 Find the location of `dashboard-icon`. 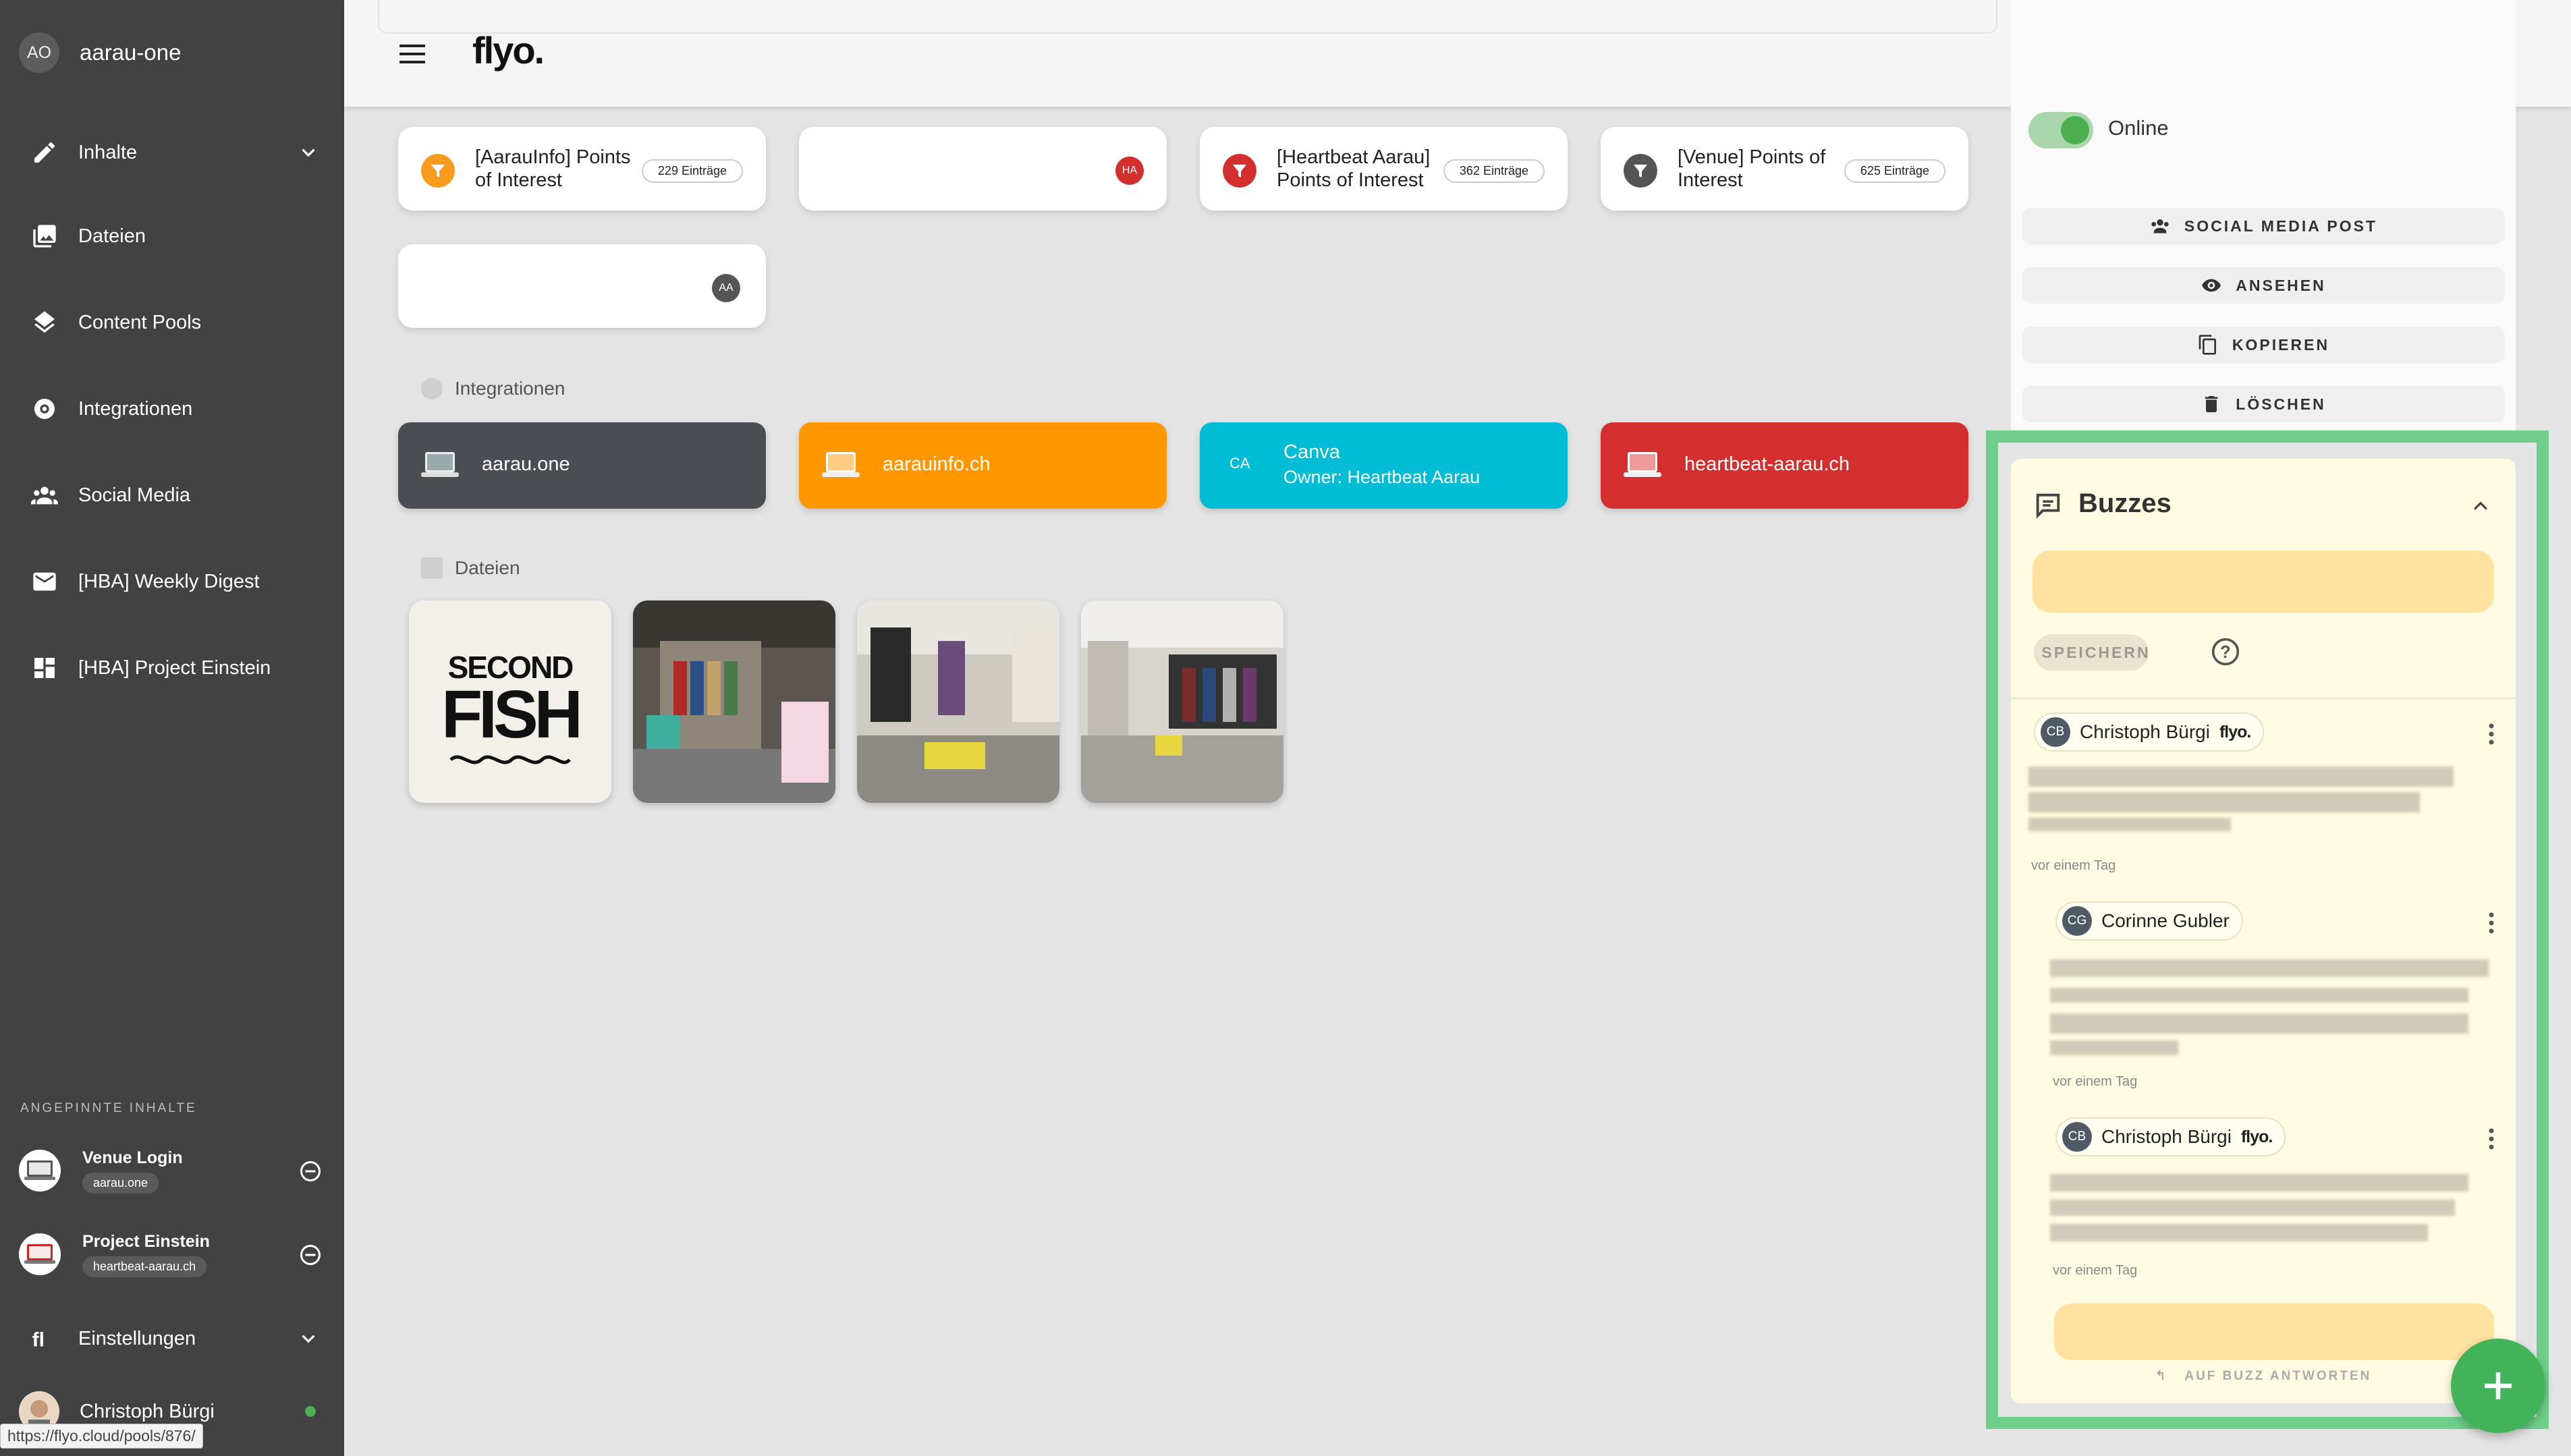

dashboard-icon is located at coordinates (44, 668).